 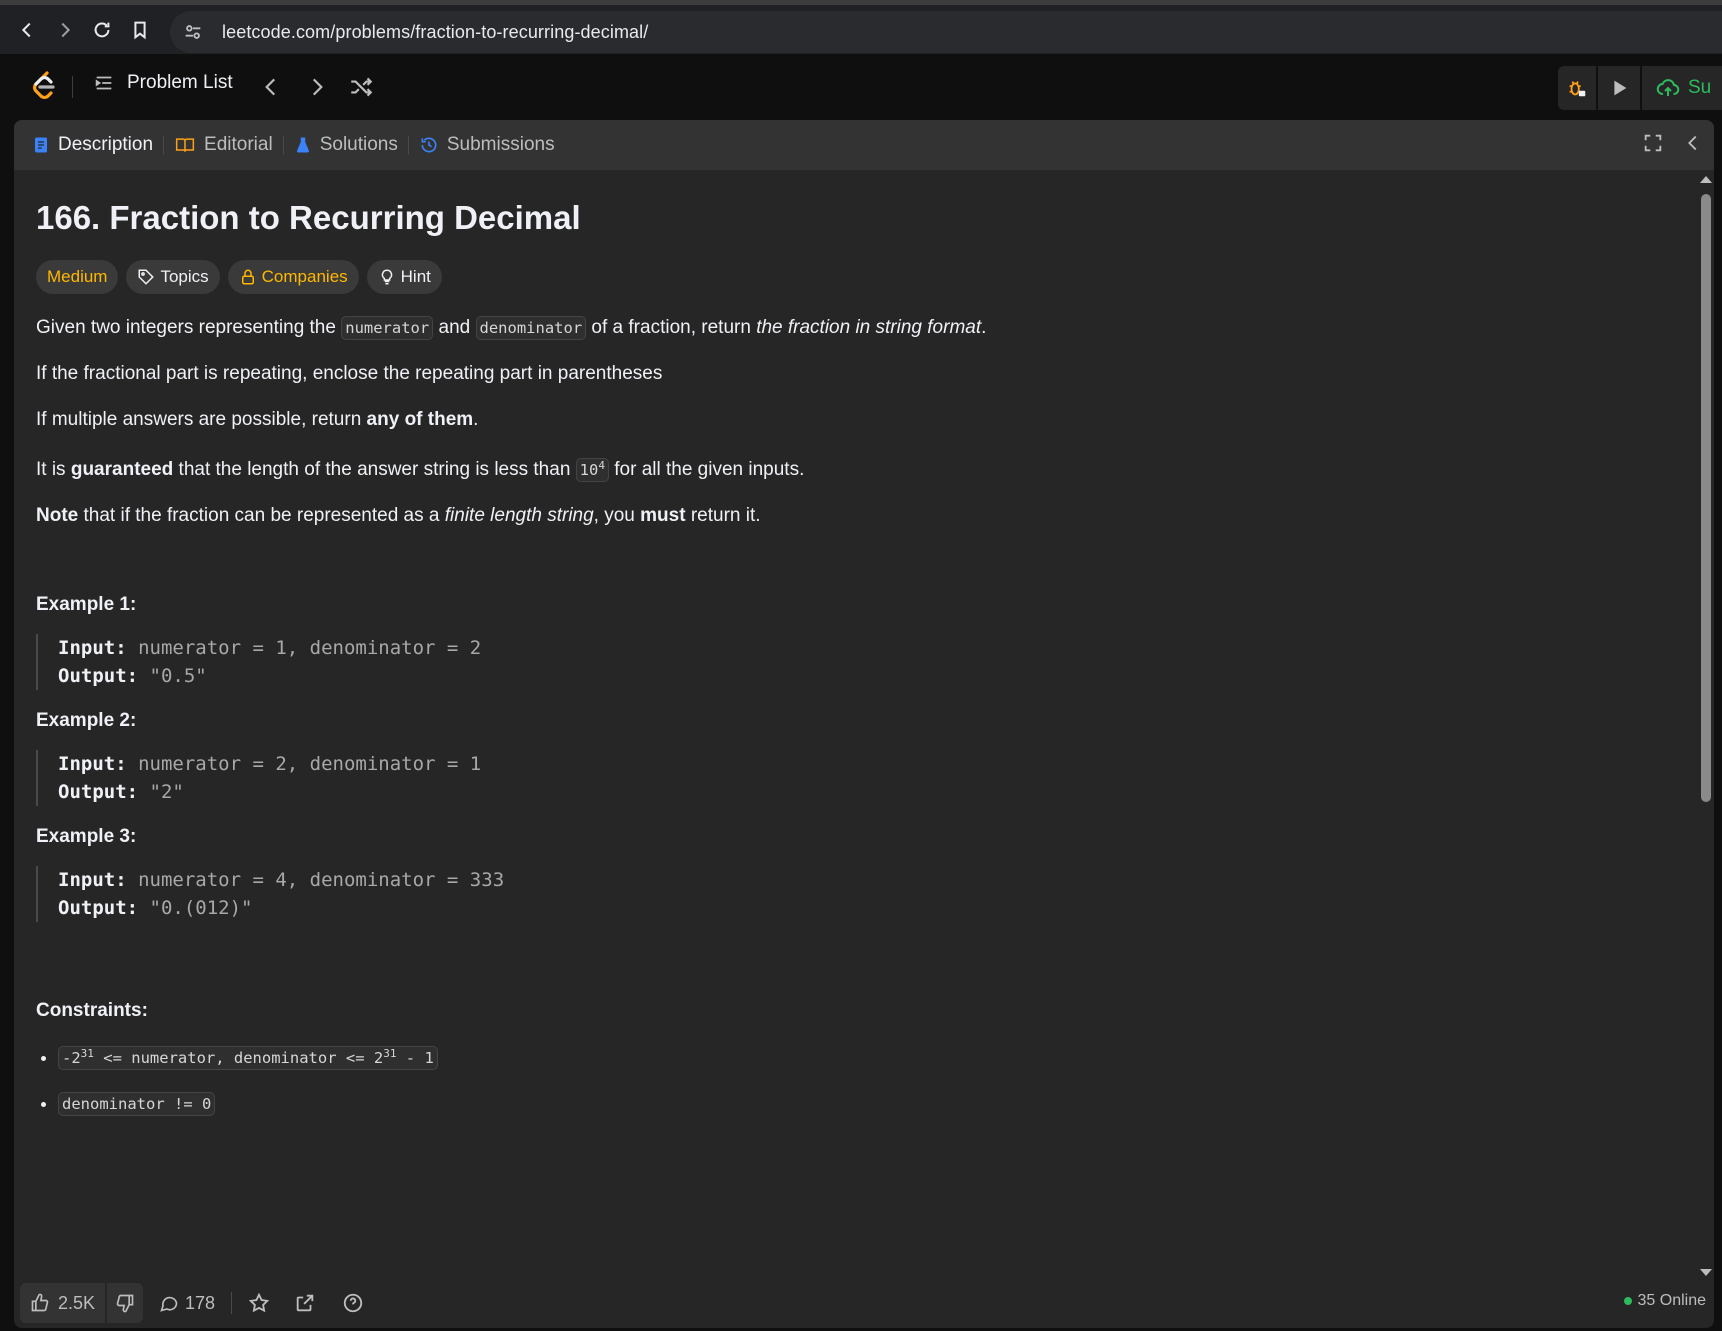 I want to click on submit-button: Su, so click(x=1682, y=88).